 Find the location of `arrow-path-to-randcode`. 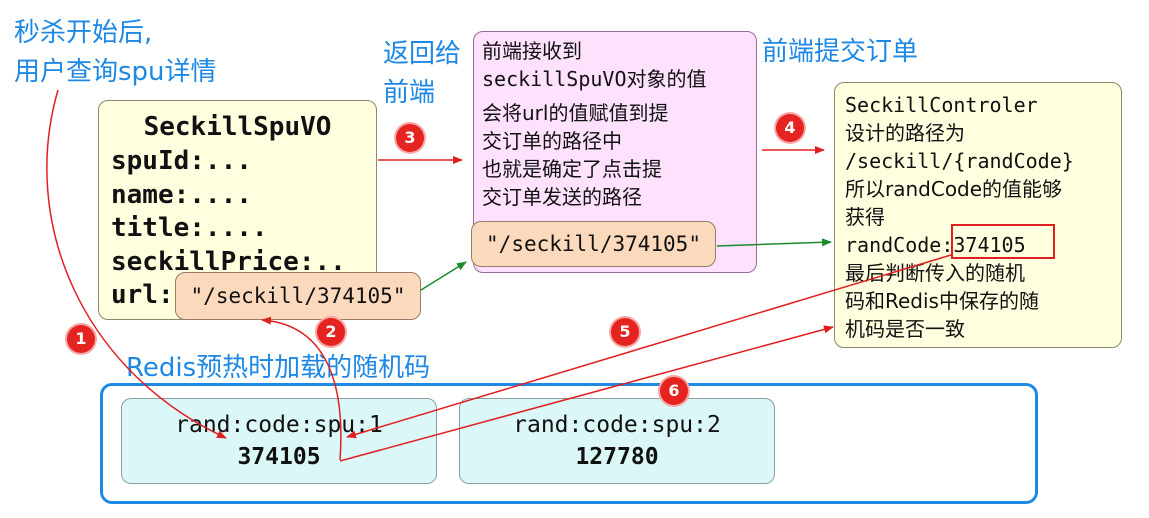

arrow-path-to-randcode is located at coordinates (774, 242).